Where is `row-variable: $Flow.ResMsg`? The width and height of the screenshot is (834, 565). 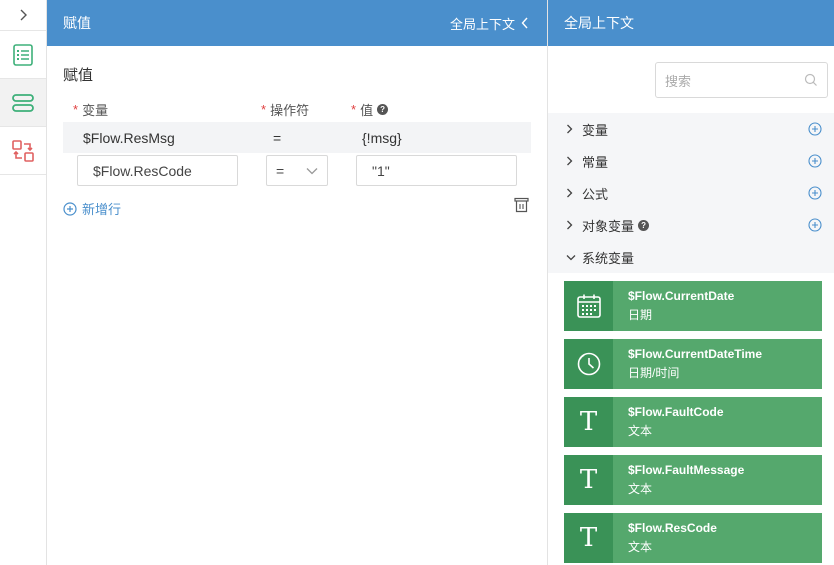
row-variable: $Flow.ResMsg is located at coordinates (129, 138).